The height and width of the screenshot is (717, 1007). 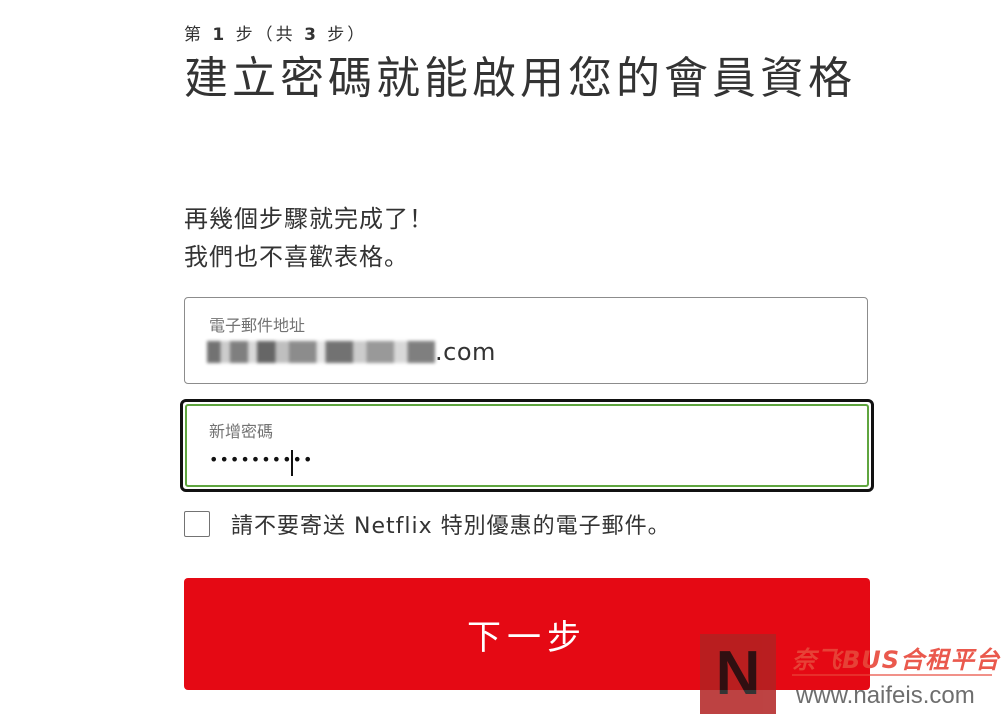 What do you see at coordinates (896, 660) in the screenshot?
I see `watermark-brand: 奈飞BUS合租平台` at bounding box center [896, 660].